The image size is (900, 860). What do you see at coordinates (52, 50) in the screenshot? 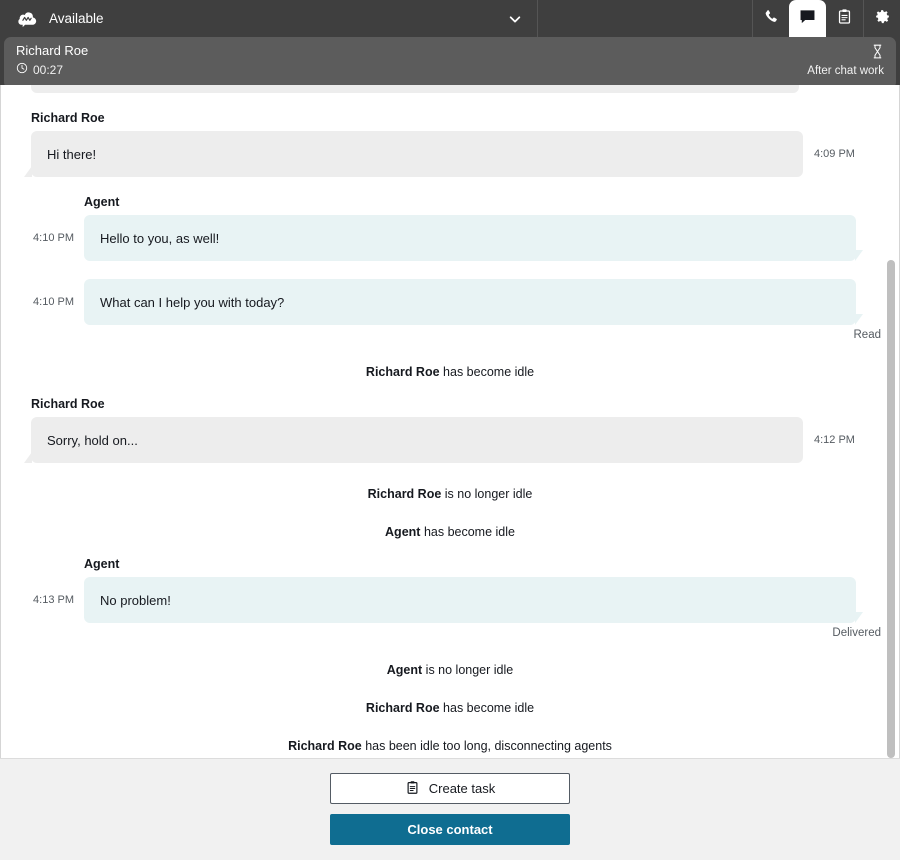
I see `contact-name: Richard Roe` at bounding box center [52, 50].